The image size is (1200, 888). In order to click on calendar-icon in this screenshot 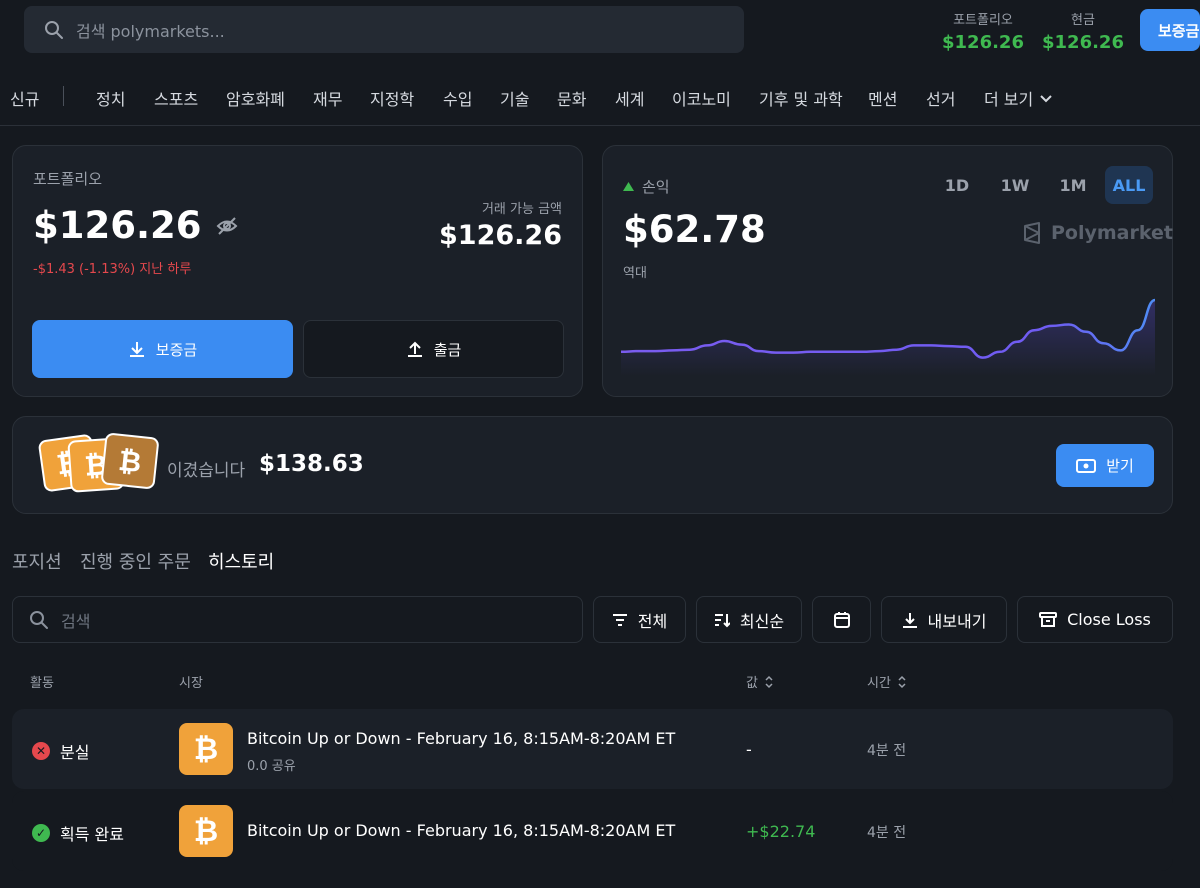, I will do `click(841, 619)`.